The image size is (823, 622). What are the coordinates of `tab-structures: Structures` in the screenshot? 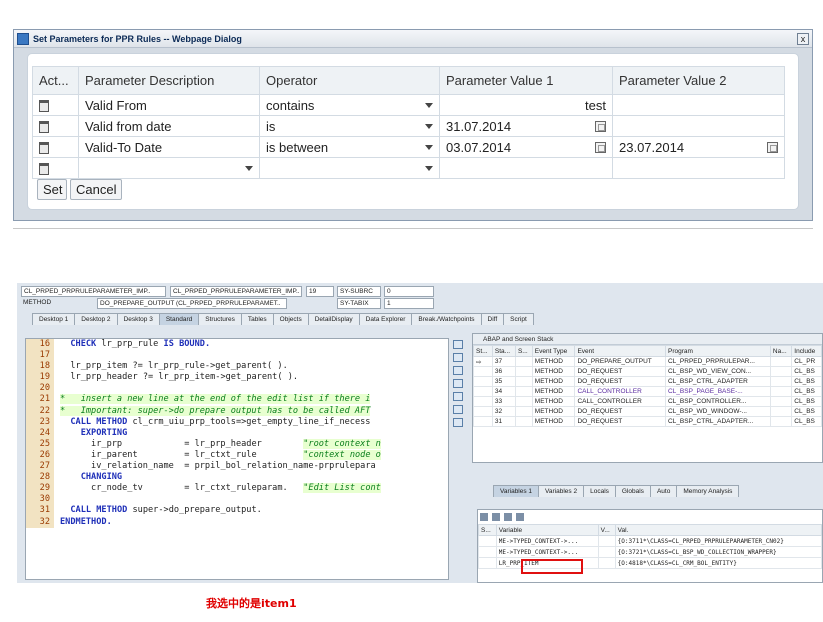 It's located at (220, 319).